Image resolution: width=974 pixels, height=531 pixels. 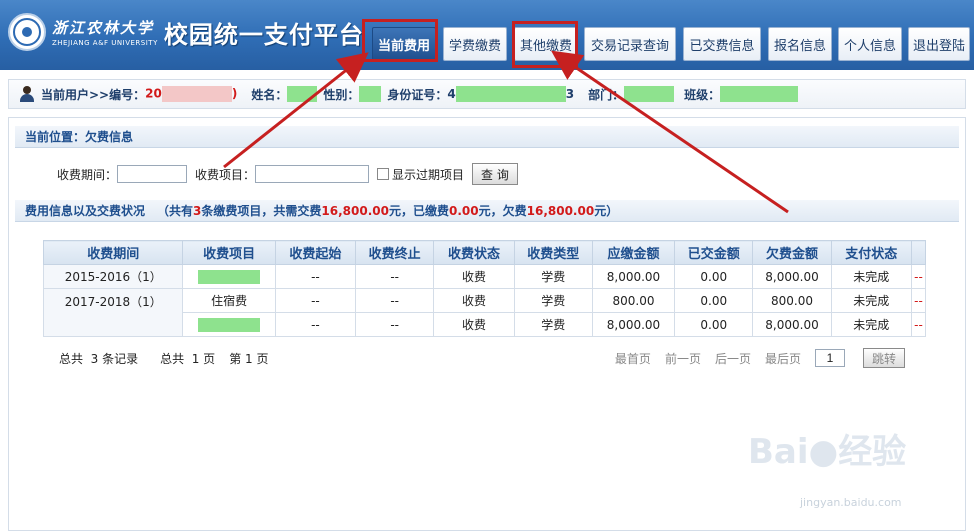 I want to click on nav-current-fees: 当前费用, so click(x=404, y=44).